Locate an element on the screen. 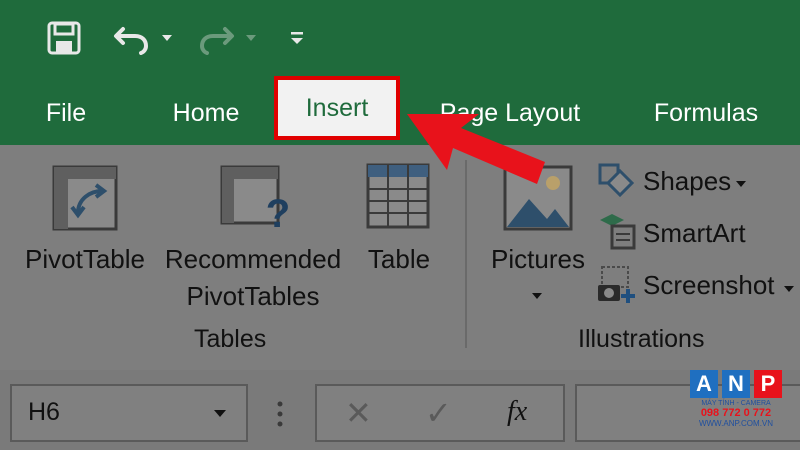  pivottable-icon is located at coordinates (85, 200).